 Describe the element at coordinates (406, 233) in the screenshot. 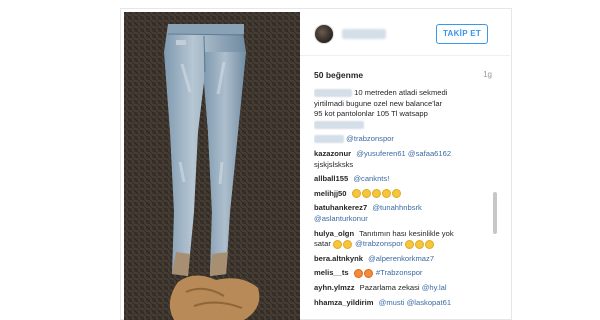

I see `comment-text: Tanıtımın hası kesinlikle yok` at that location.